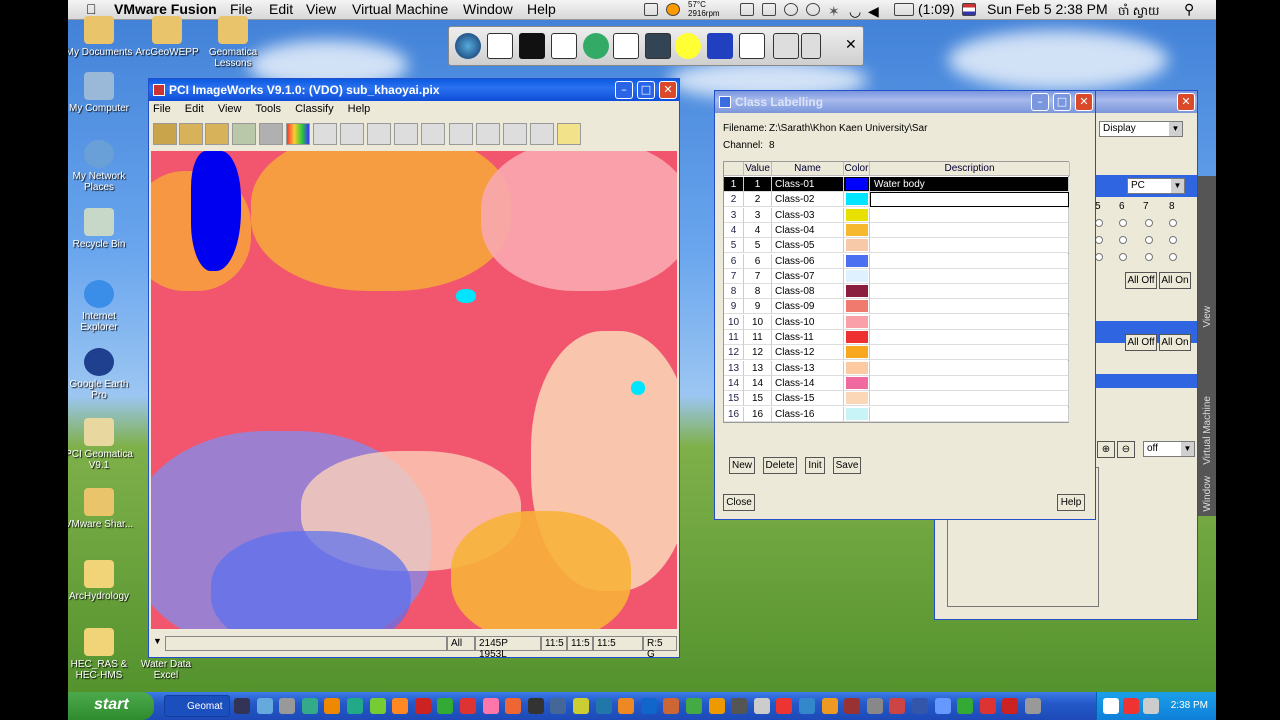  I want to click on line-icon, so click(488, 134).